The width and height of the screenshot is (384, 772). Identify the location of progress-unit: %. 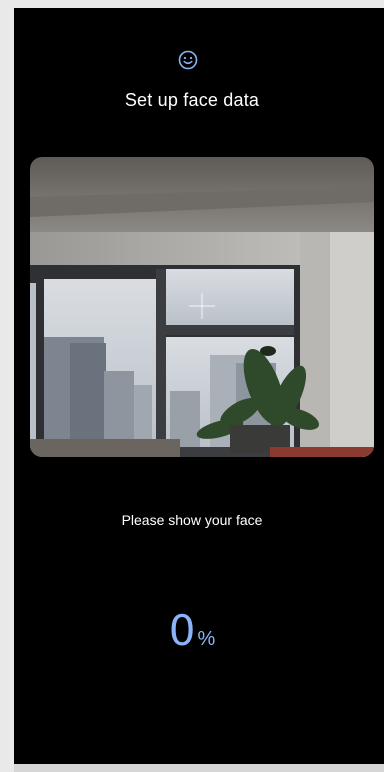
(206, 639).